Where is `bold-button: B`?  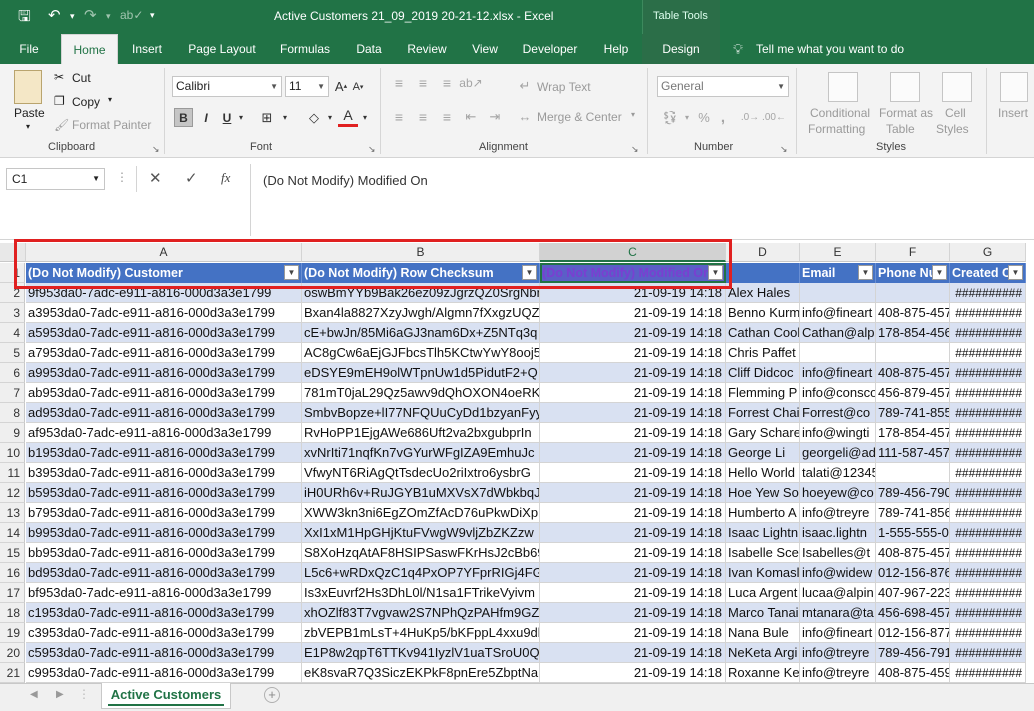
bold-button: B is located at coordinates (183, 117).